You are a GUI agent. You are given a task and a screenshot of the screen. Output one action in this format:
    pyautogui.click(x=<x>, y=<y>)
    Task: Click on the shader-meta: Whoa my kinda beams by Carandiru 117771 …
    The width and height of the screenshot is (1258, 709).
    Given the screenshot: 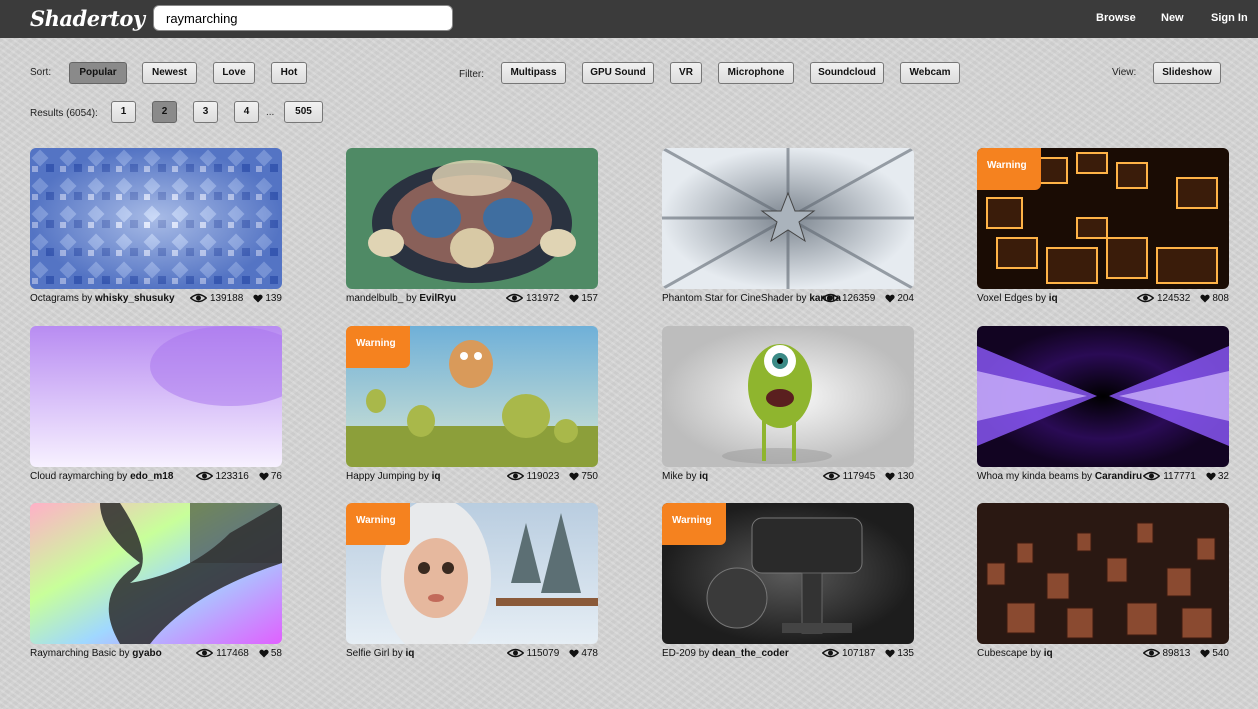 What is the action you would take?
    pyautogui.click(x=1103, y=478)
    